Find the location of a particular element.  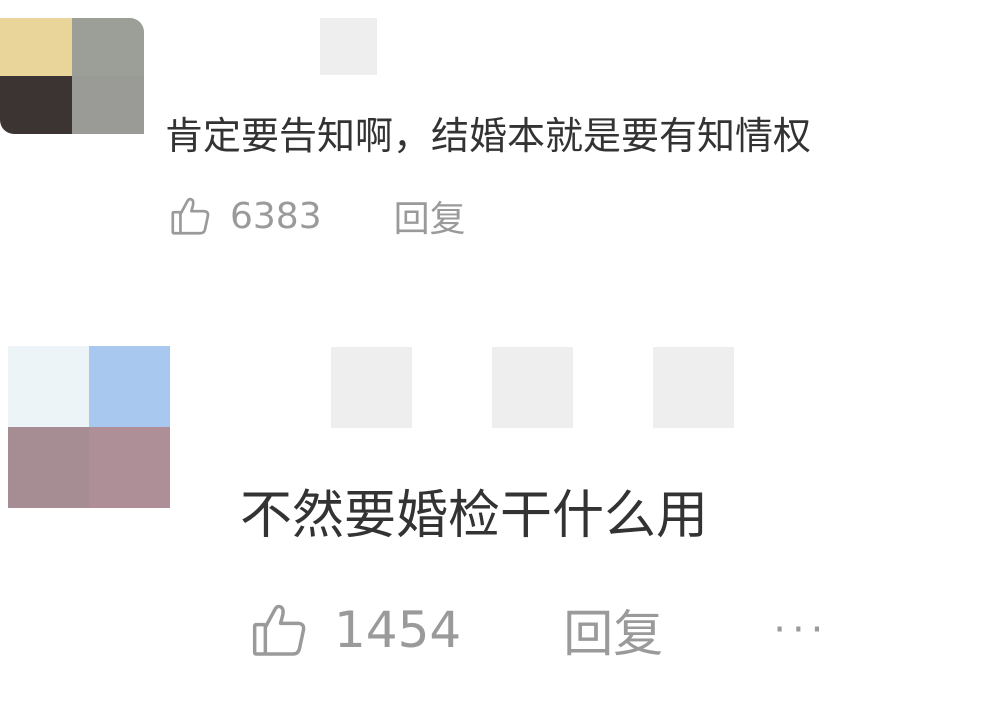

like-count: 1454 is located at coordinates (398, 630).